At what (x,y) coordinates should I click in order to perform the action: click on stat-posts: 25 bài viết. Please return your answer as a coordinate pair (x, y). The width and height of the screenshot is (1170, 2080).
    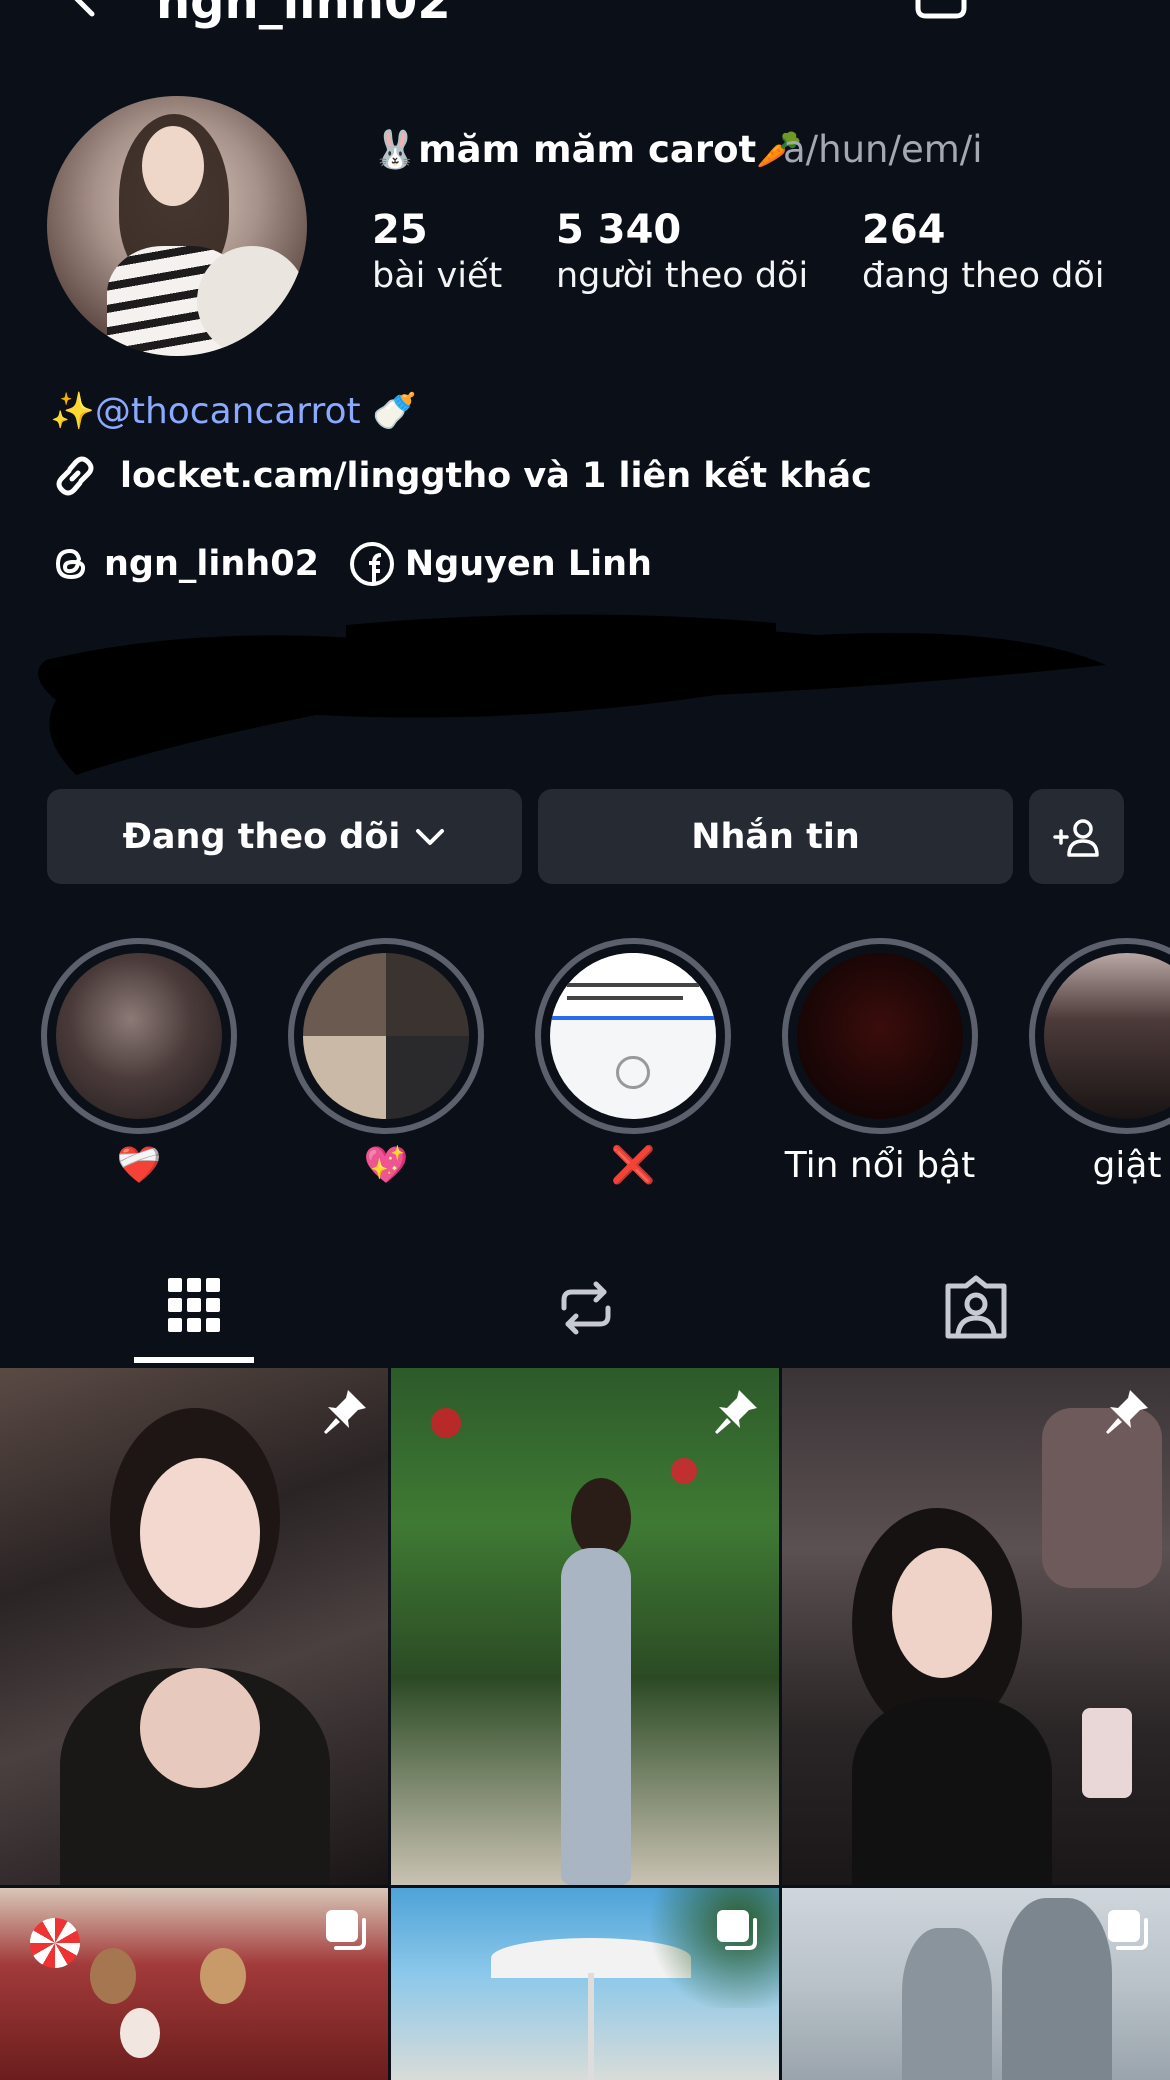
    Looking at the image, I should click on (437, 252).